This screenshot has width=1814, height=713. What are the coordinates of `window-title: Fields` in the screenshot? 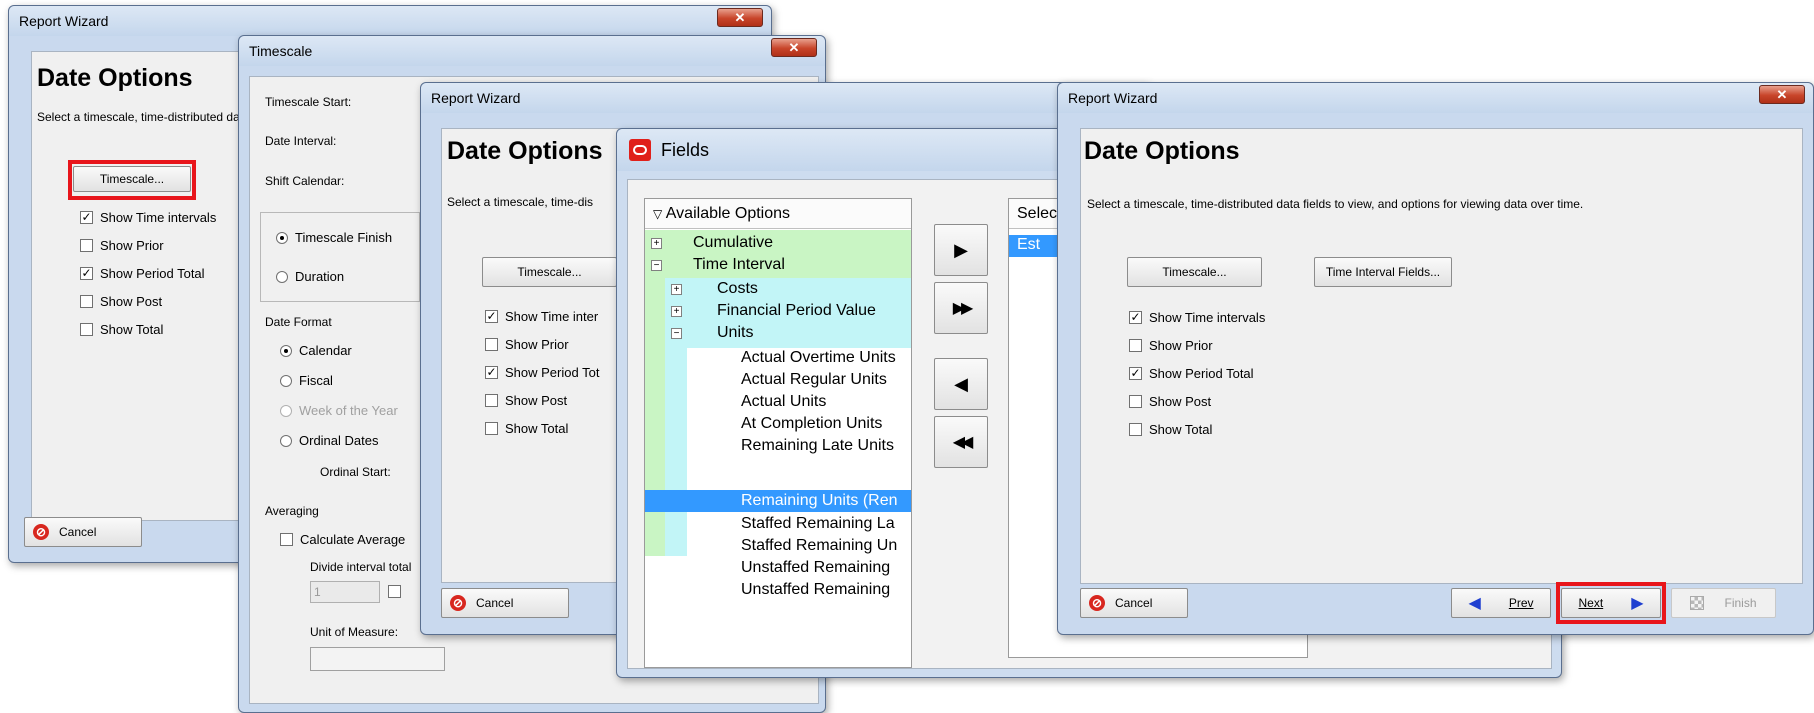 It's located at (685, 149).